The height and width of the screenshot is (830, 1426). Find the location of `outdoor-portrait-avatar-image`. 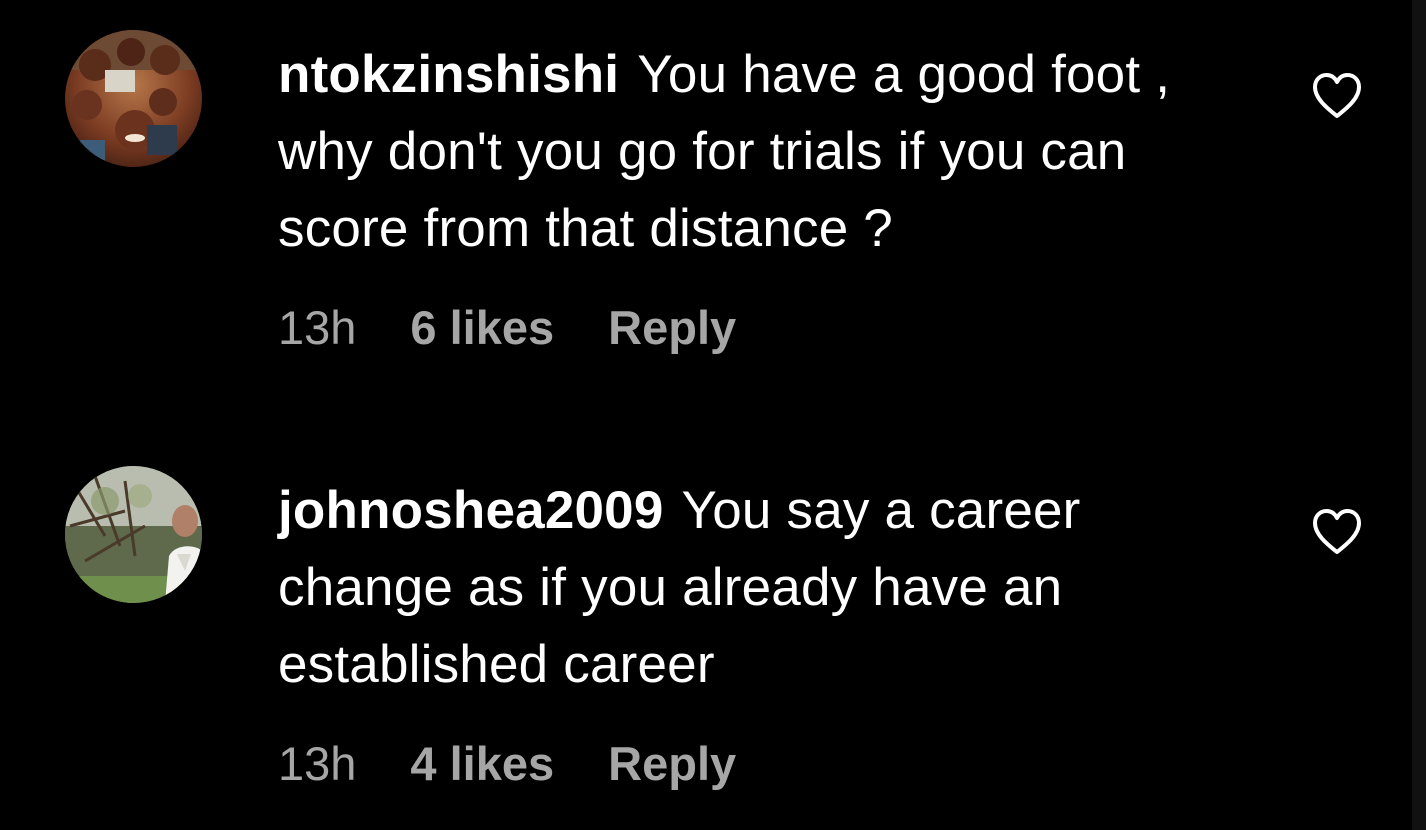

outdoor-portrait-avatar-image is located at coordinates (133, 534).